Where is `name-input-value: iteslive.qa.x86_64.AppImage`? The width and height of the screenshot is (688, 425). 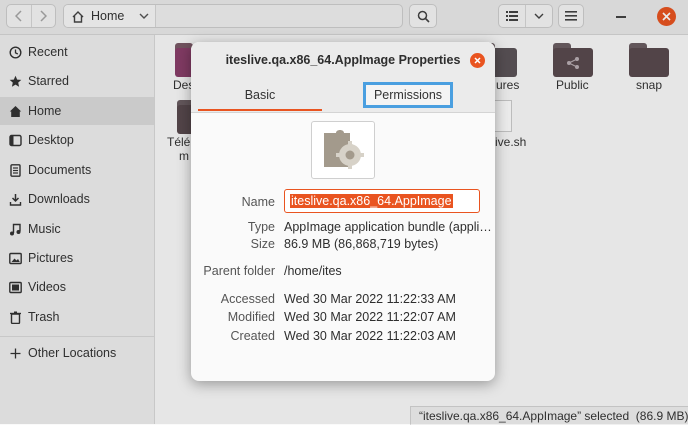 name-input-value: iteslive.qa.x86_64.AppImage is located at coordinates (371, 201).